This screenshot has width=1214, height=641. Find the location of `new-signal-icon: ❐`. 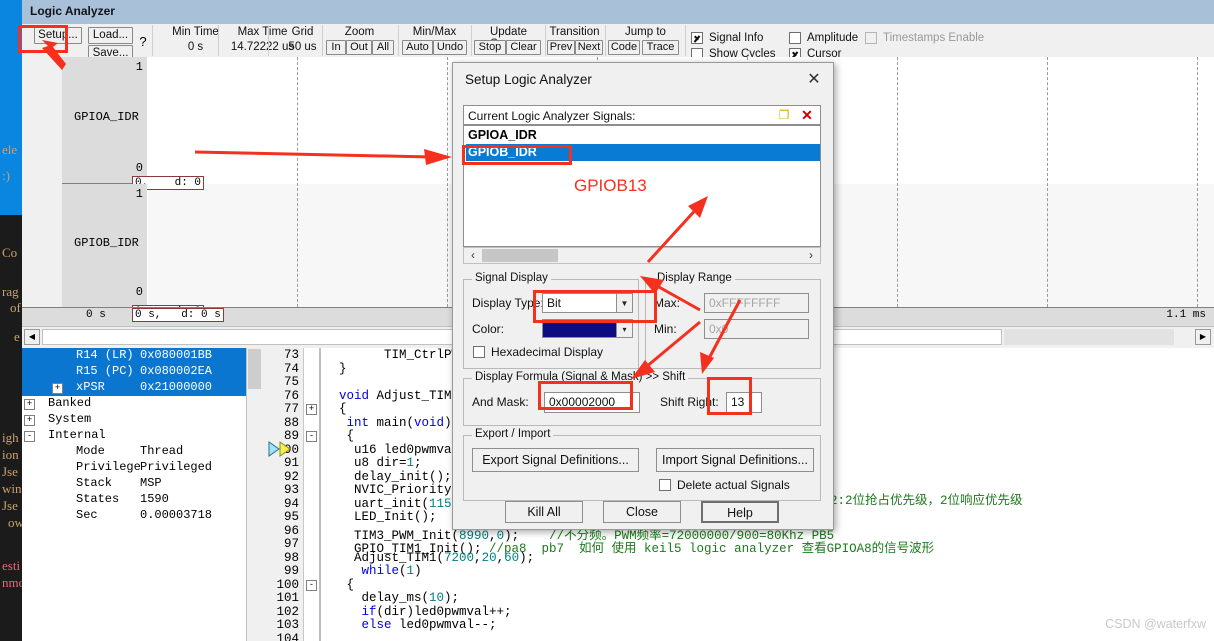

new-signal-icon: ❐ is located at coordinates (784, 115).